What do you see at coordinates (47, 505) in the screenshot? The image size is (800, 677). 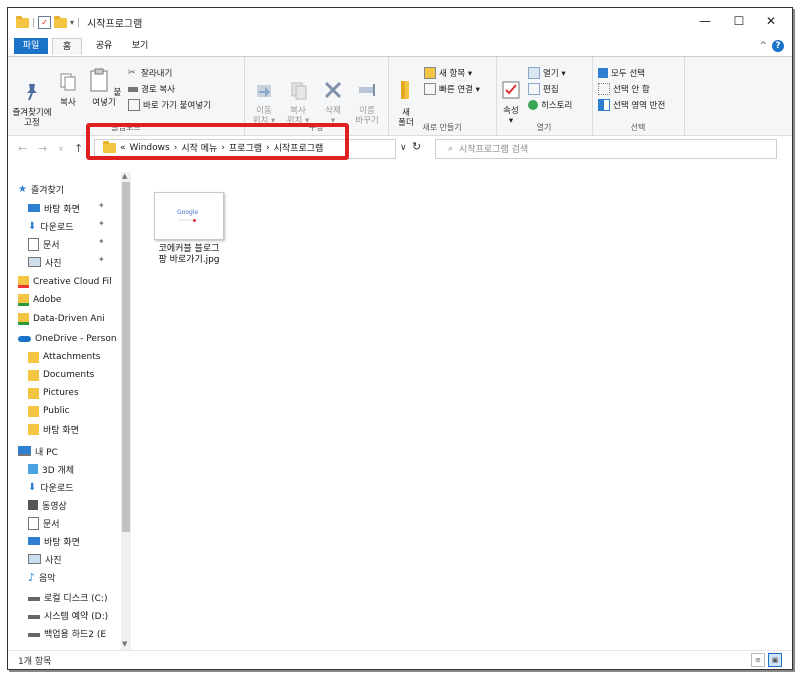 I see `nav-item: 동영상` at bounding box center [47, 505].